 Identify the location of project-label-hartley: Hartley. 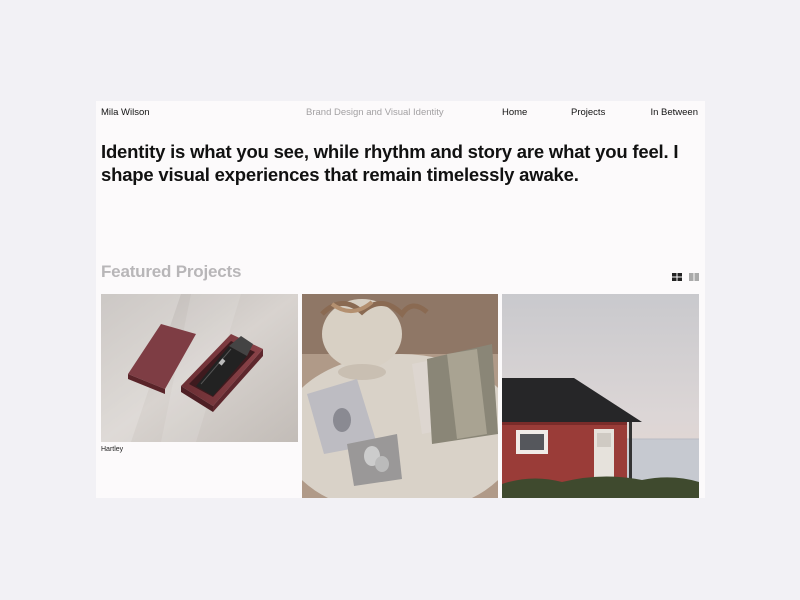
(112, 449).